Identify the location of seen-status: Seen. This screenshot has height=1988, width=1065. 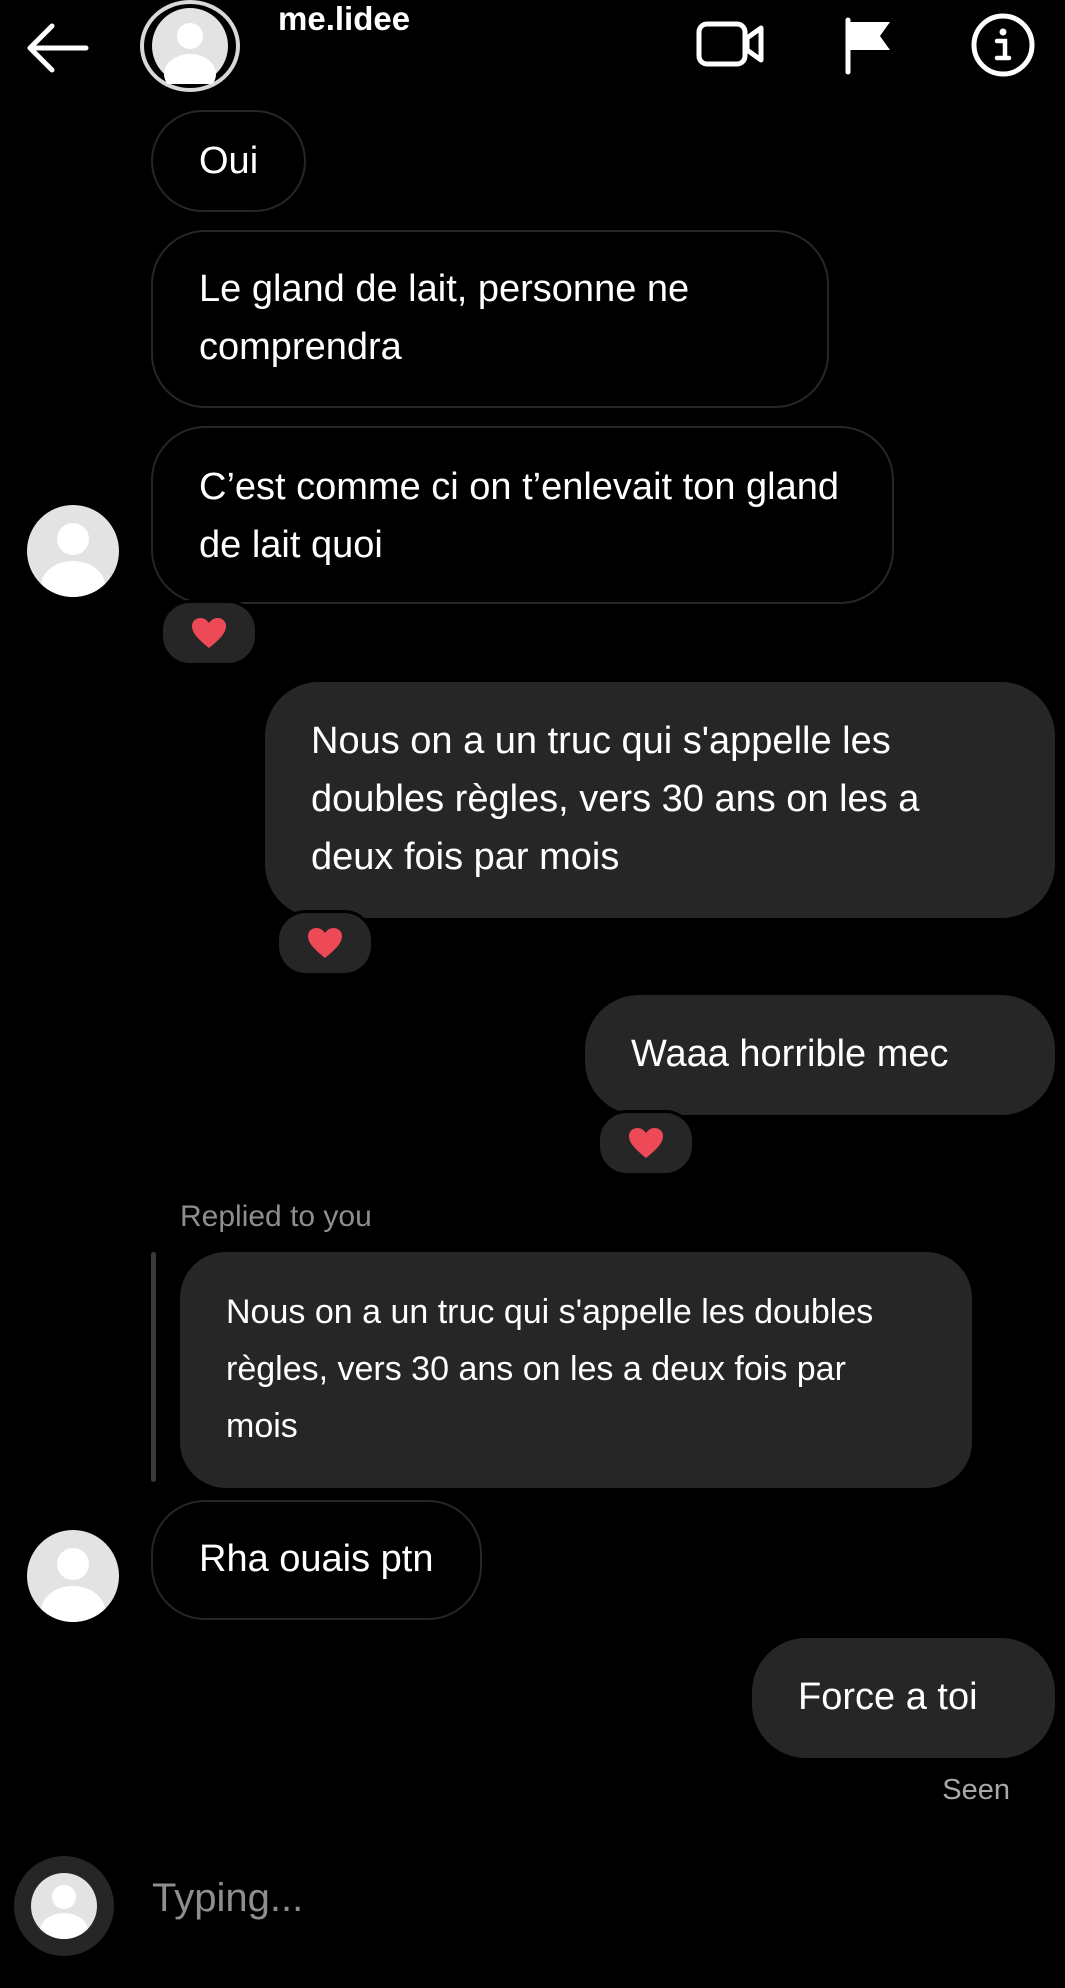
(976, 1790).